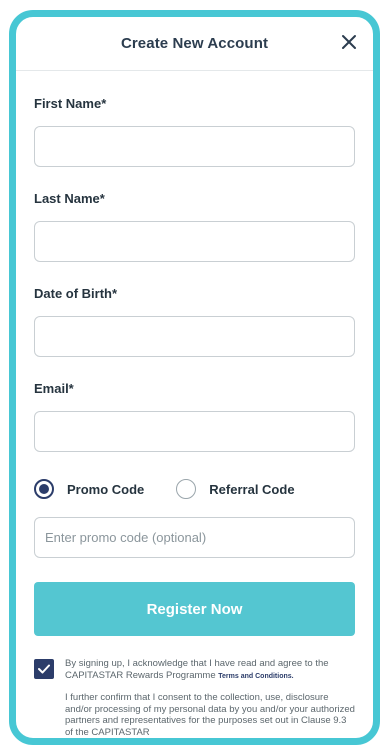 This screenshot has width=388, height=751. I want to click on email-label: Email*, so click(54, 388).